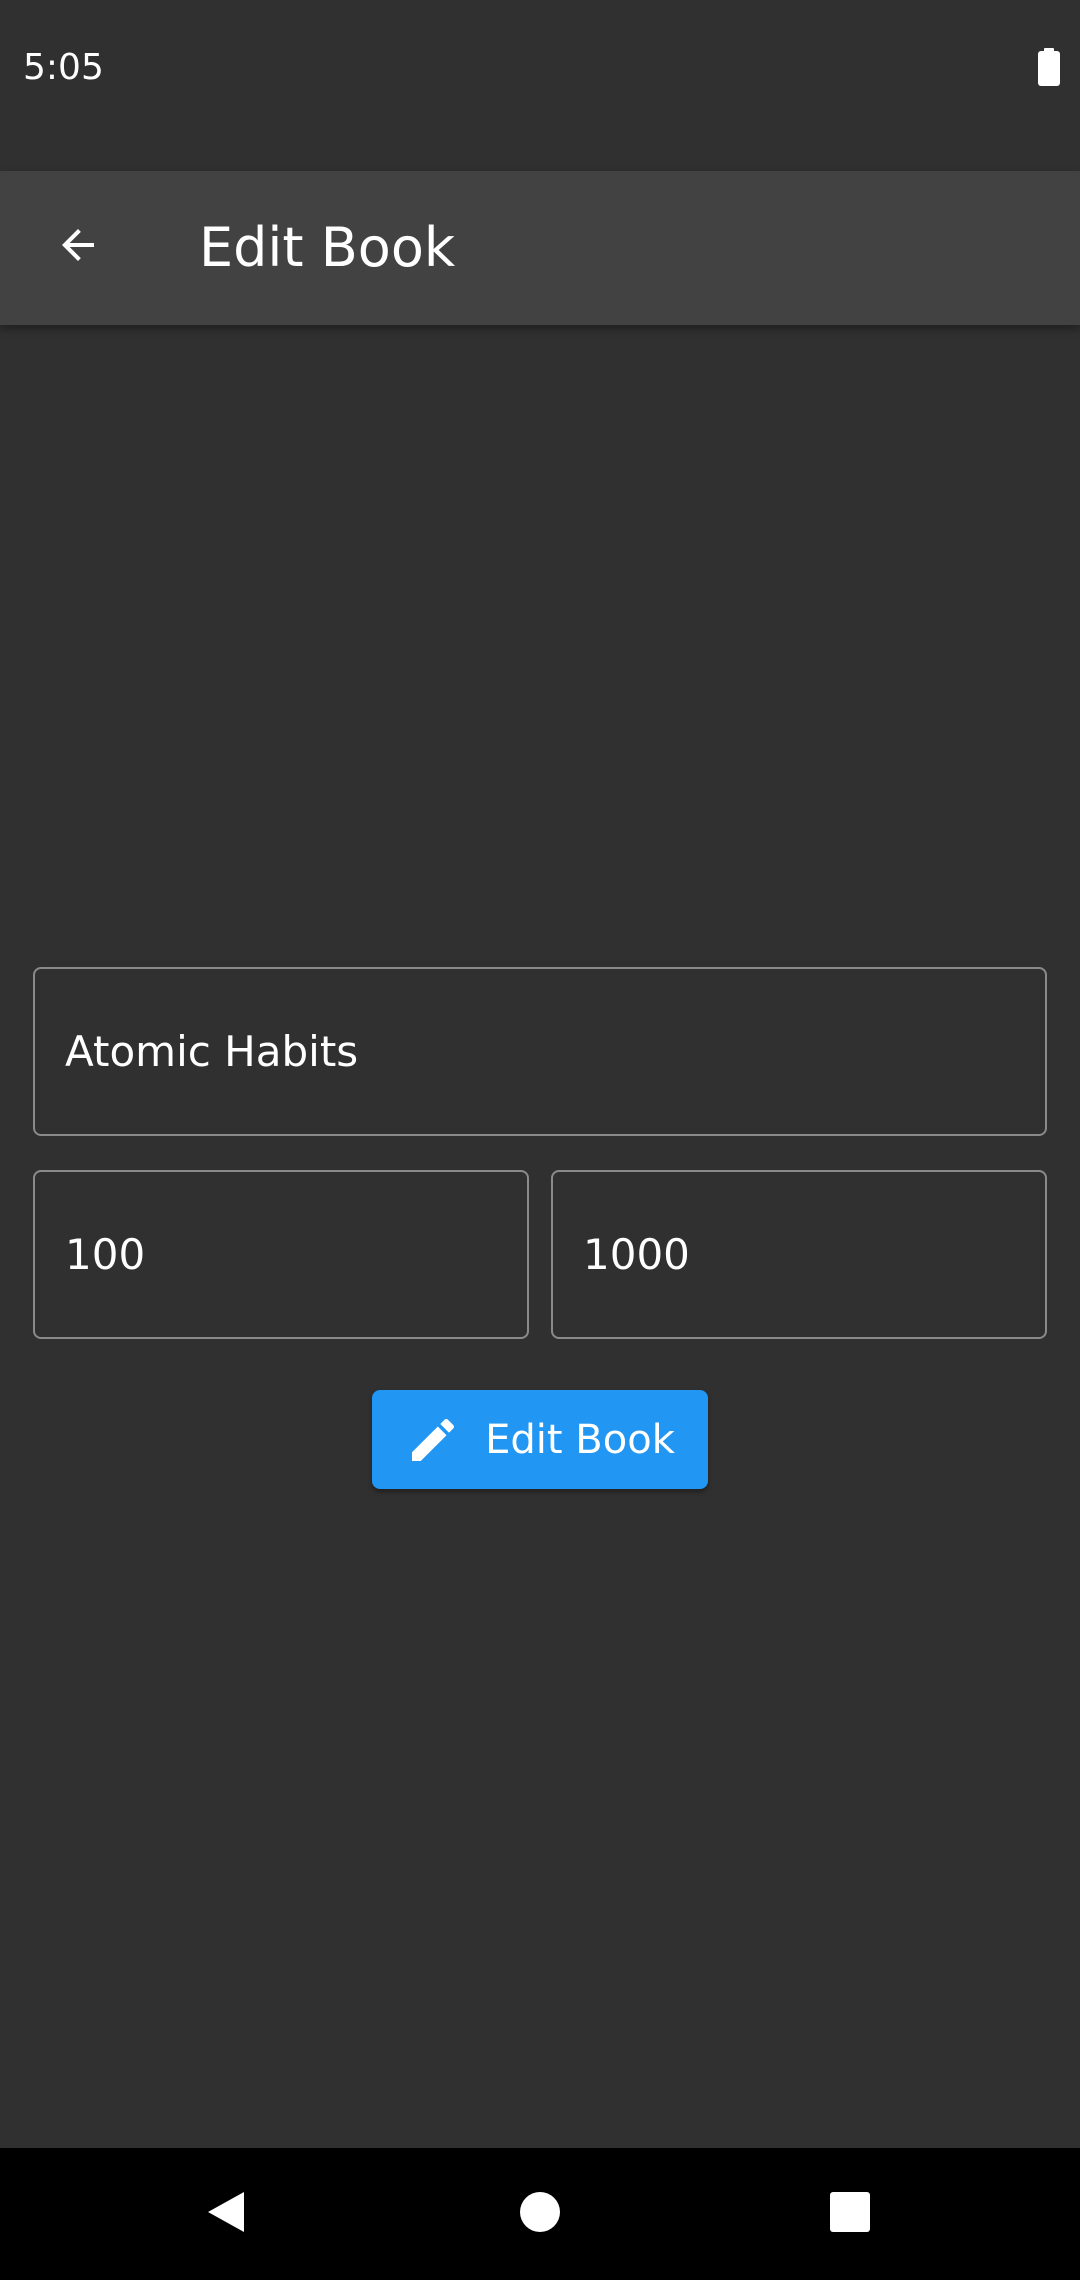 This screenshot has height=2280, width=1080. What do you see at coordinates (281, 1254) in the screenshot?
I see `current-page-field: 100` at bounding box center [281, 1254].